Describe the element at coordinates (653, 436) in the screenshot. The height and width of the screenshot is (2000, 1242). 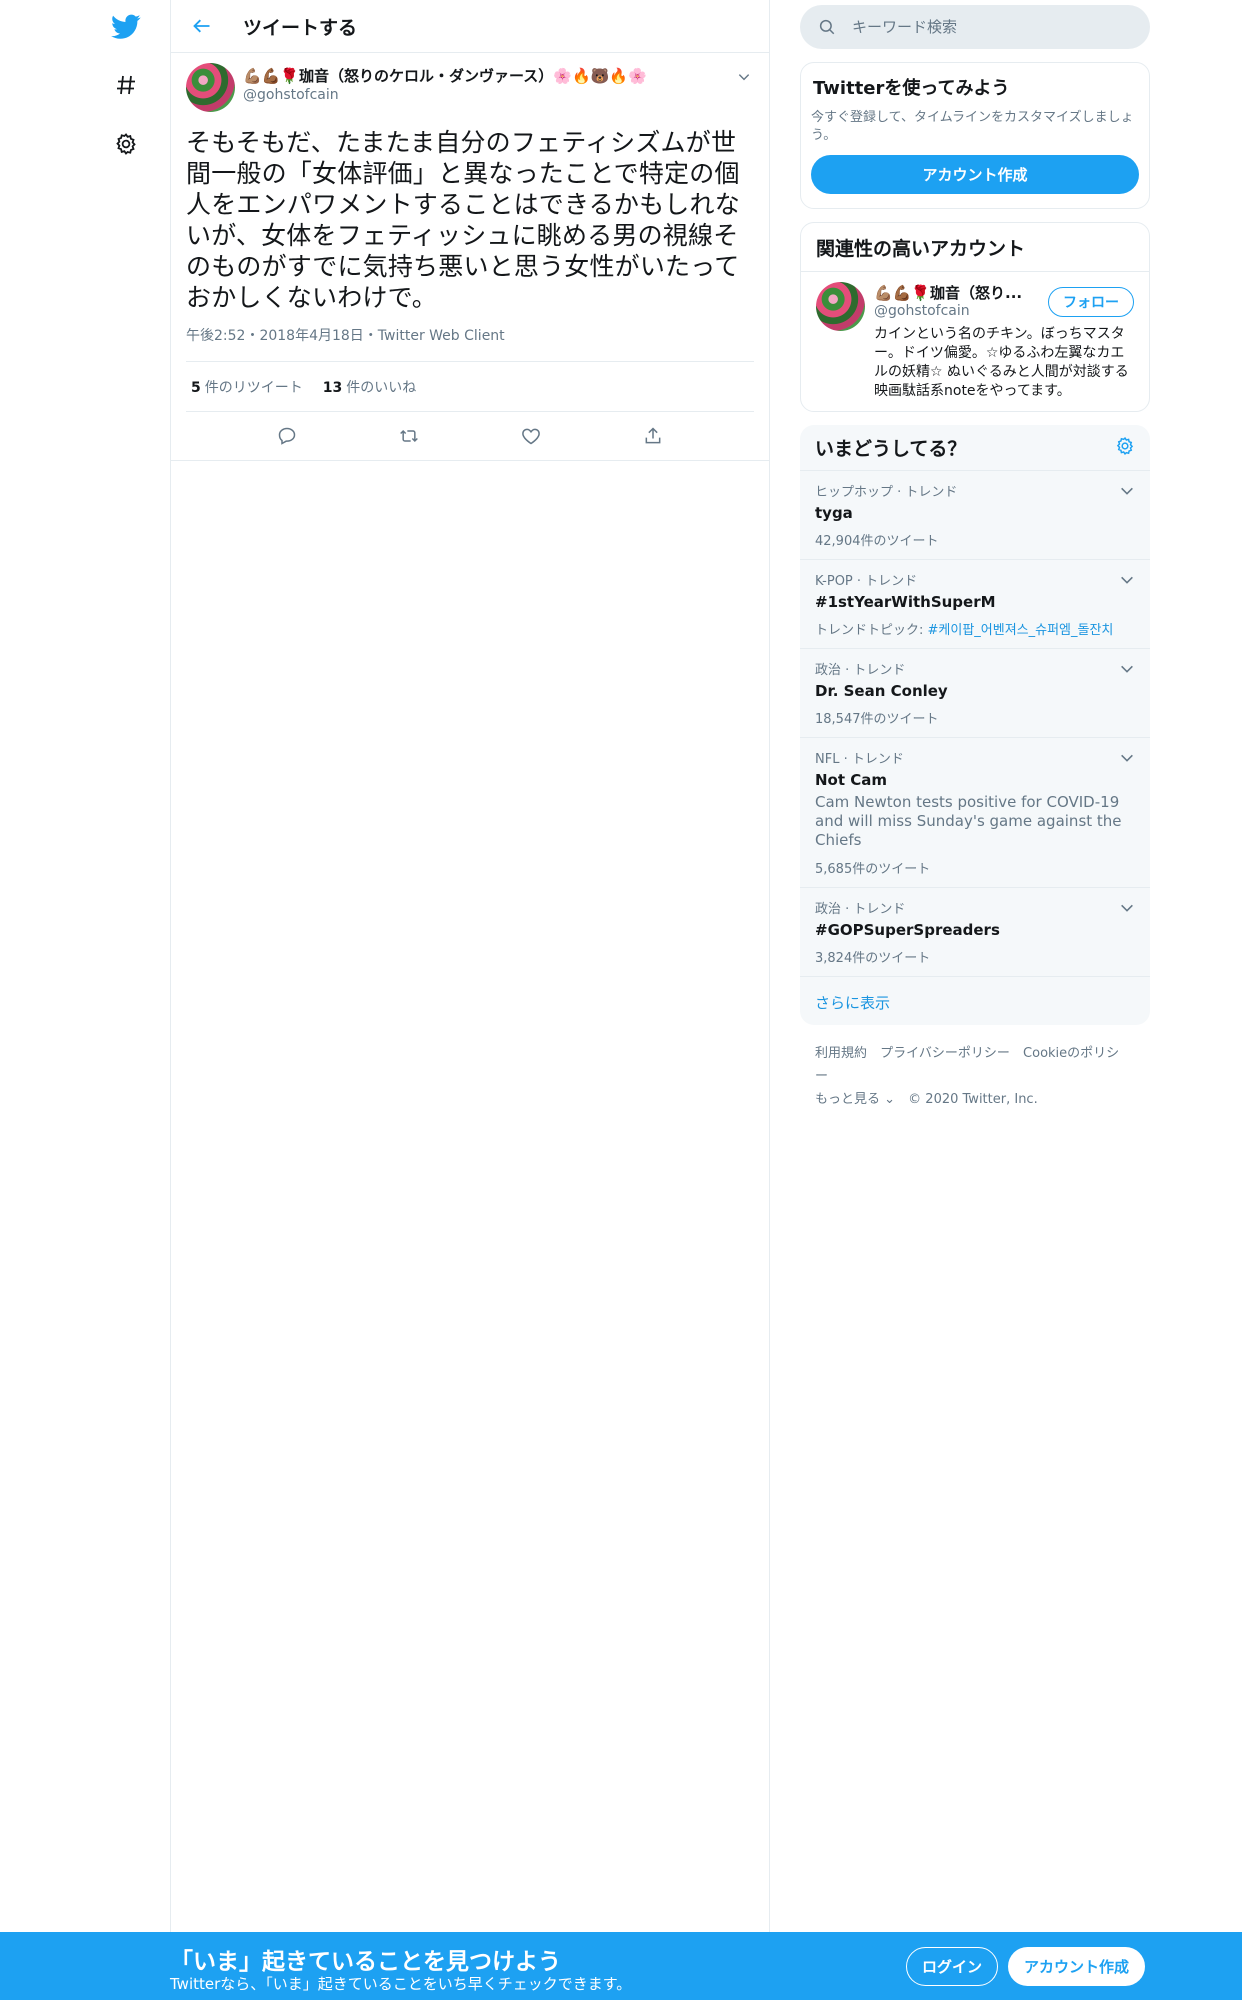
I see `share-icon` at that location.